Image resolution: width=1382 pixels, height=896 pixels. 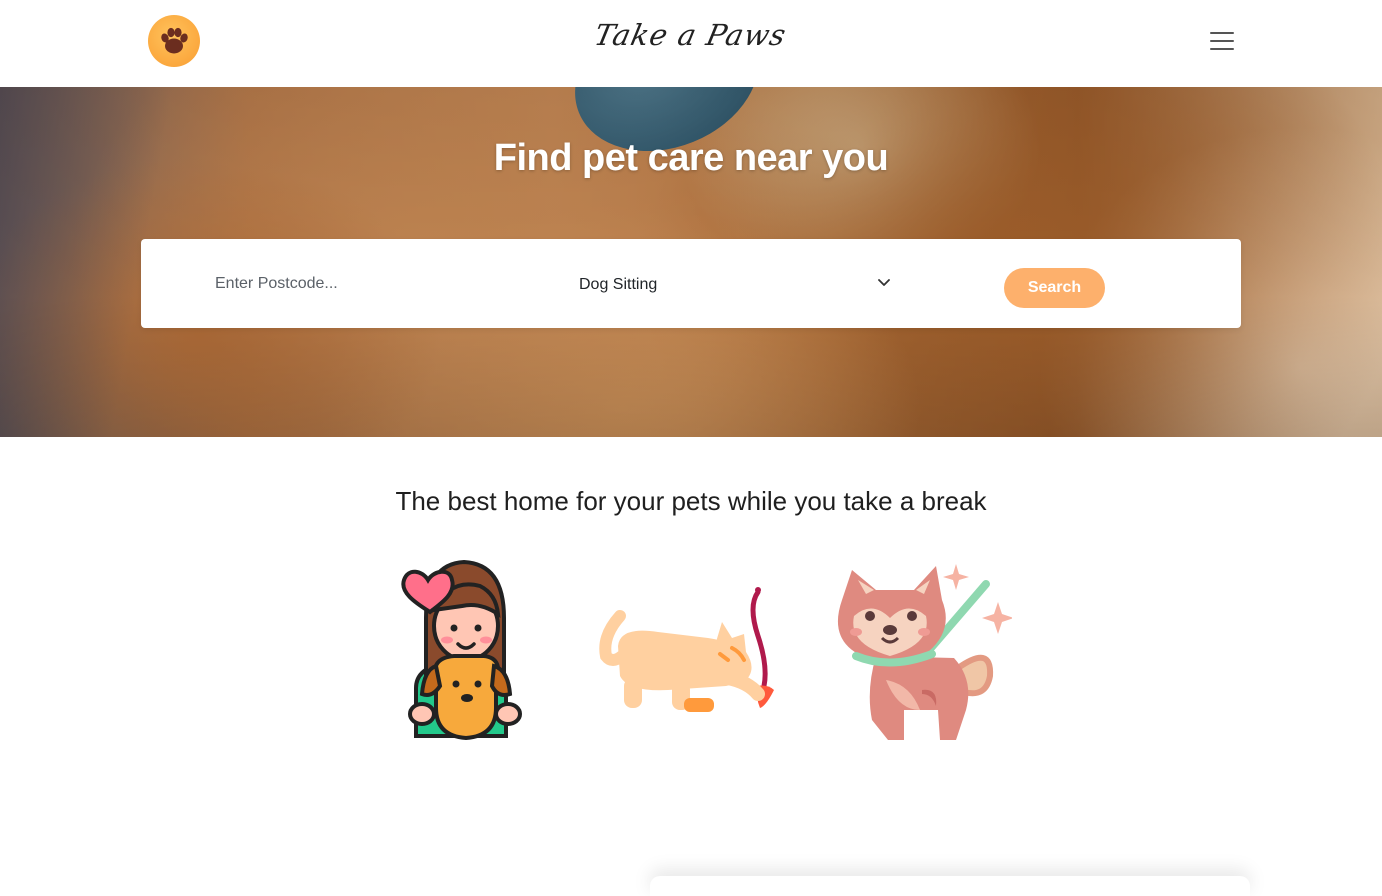 I want to click on search-form: Dog Sitting Search, so click(x=691, y=283).